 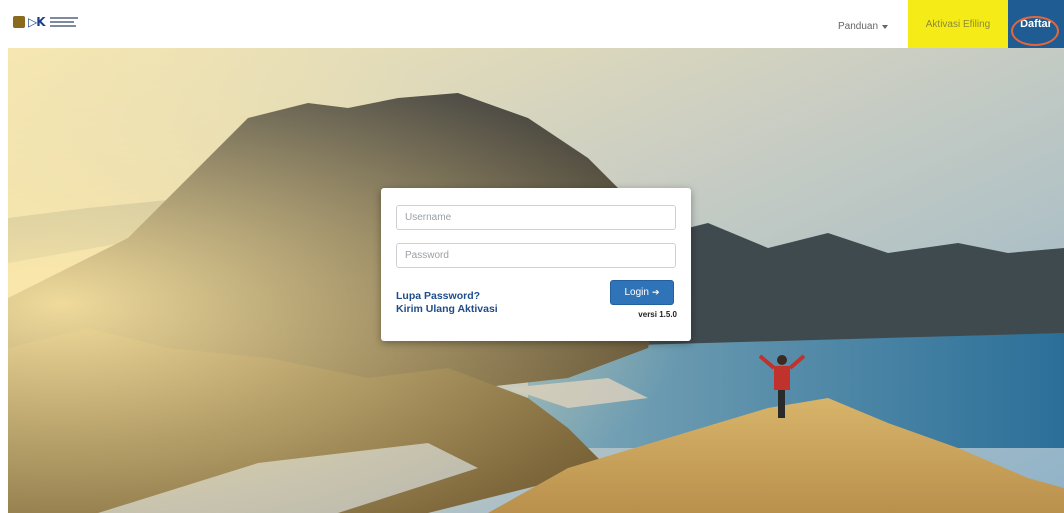 What do you see at coordinates (636, 292) in the screenshot?
I see `login-button-label: Login` at bounding box center [636, 292].